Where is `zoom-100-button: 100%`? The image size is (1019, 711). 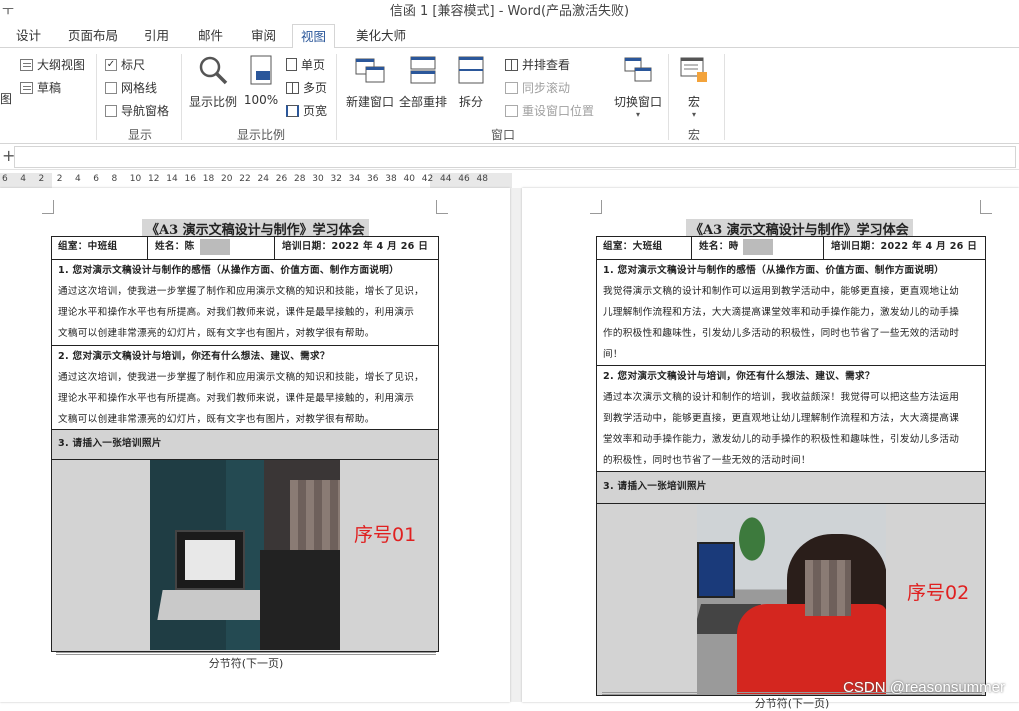
zoom-100-button: 100% is located at coordinates (261, 80).